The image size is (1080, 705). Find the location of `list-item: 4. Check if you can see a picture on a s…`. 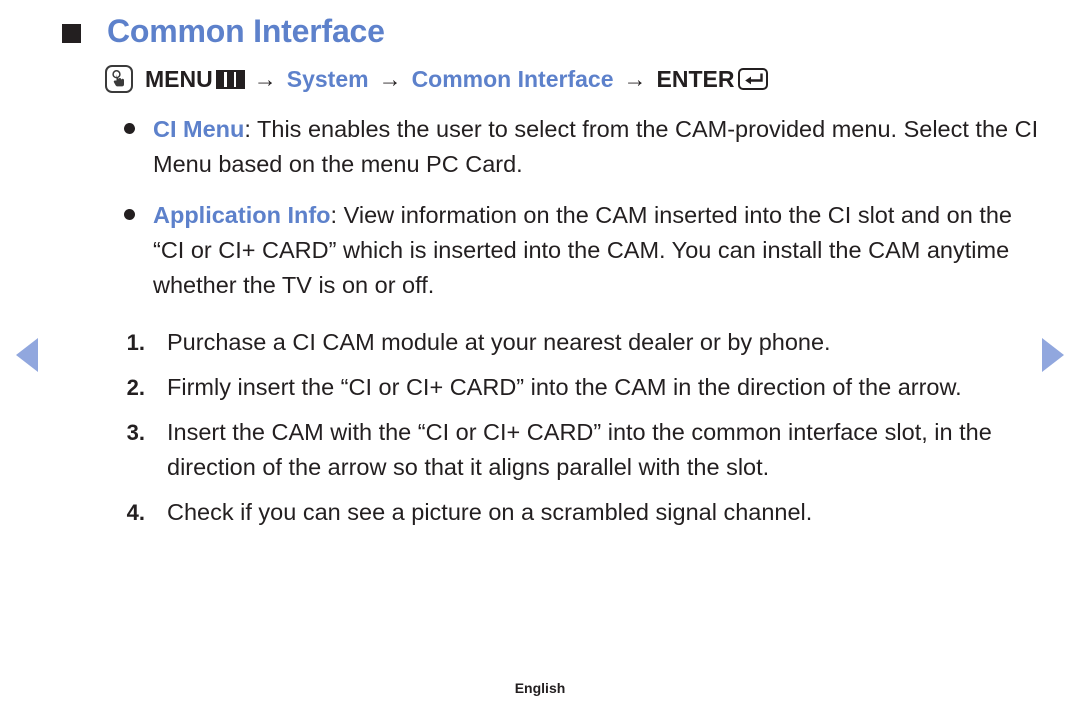

list-item: 4. Check if you can see a picture on a s… is located at coordinates (575, 512).